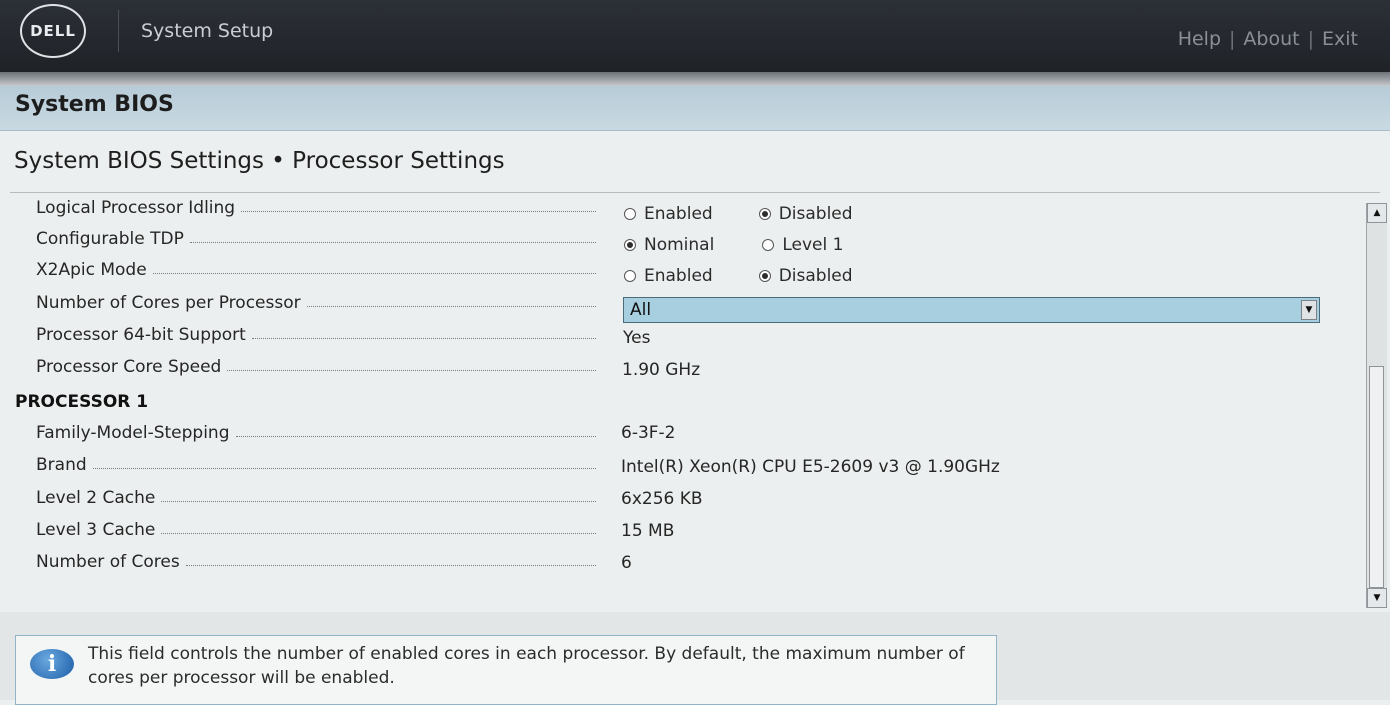 This screenshot has height=705, width=1390. What do you see at coordinates (316, 498) in the screenshot?
I see `setting-label: Level 2 Cache` at bounding box center [316, 498].